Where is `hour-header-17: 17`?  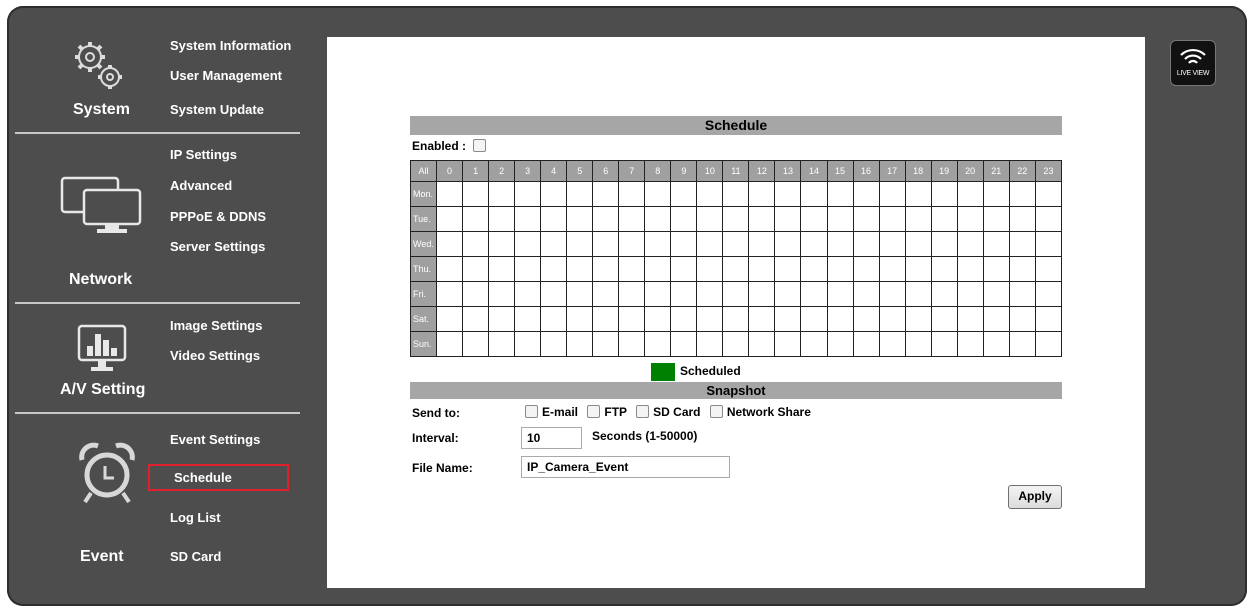 hour-header-17: 17 is located at coordinates (892, 171).